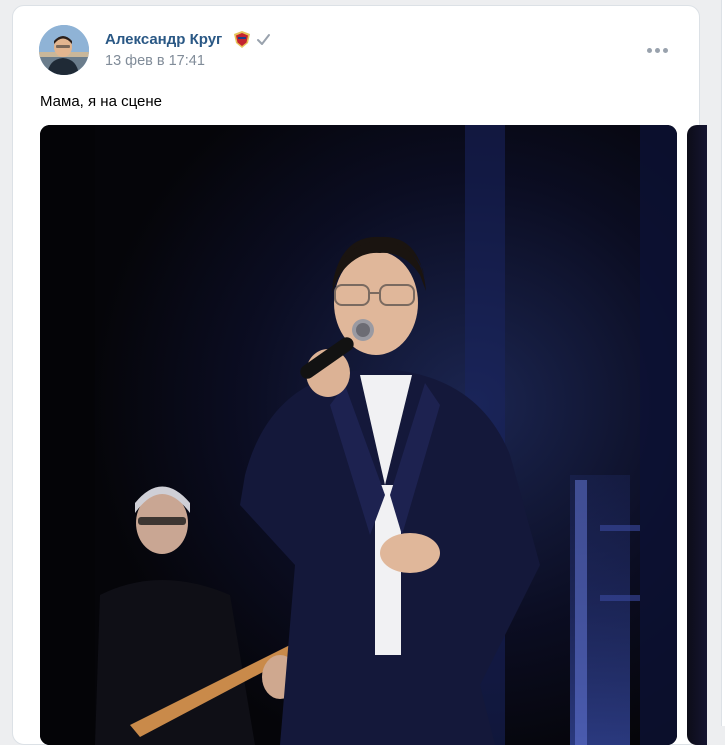 This screenshot has width=725, height=745. I want to click on more-options-button, so click(660, 51).